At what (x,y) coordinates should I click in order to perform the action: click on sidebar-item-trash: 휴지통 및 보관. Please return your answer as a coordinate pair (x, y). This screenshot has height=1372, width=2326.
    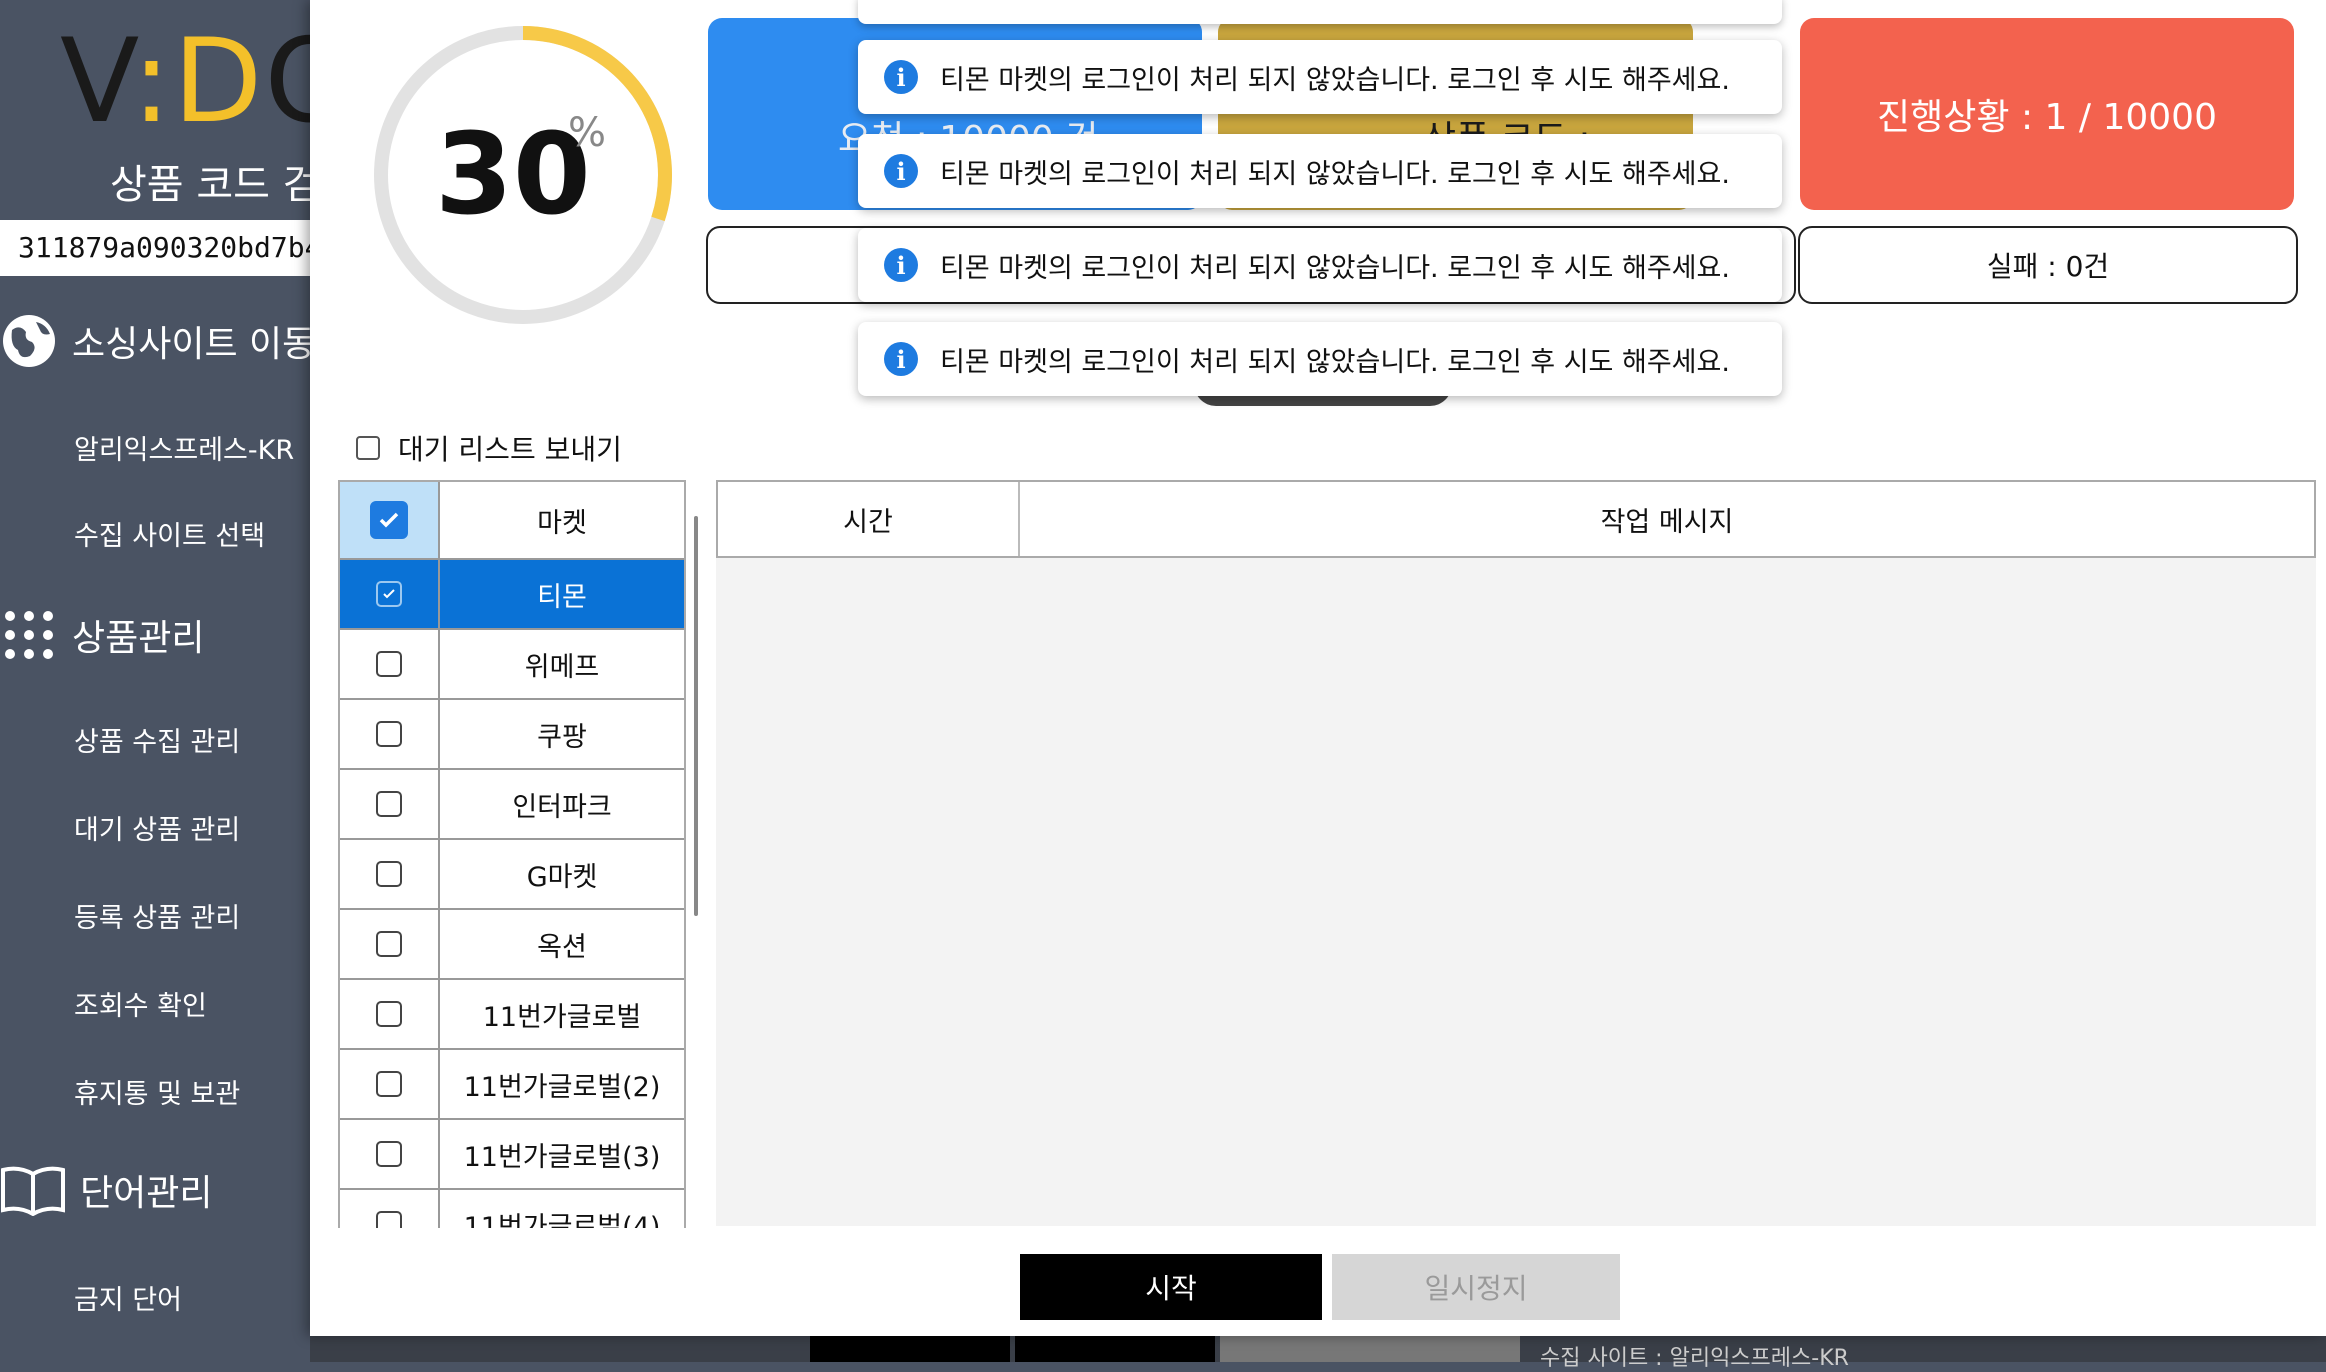
    Looking at the image, I should click on (157, 1091).